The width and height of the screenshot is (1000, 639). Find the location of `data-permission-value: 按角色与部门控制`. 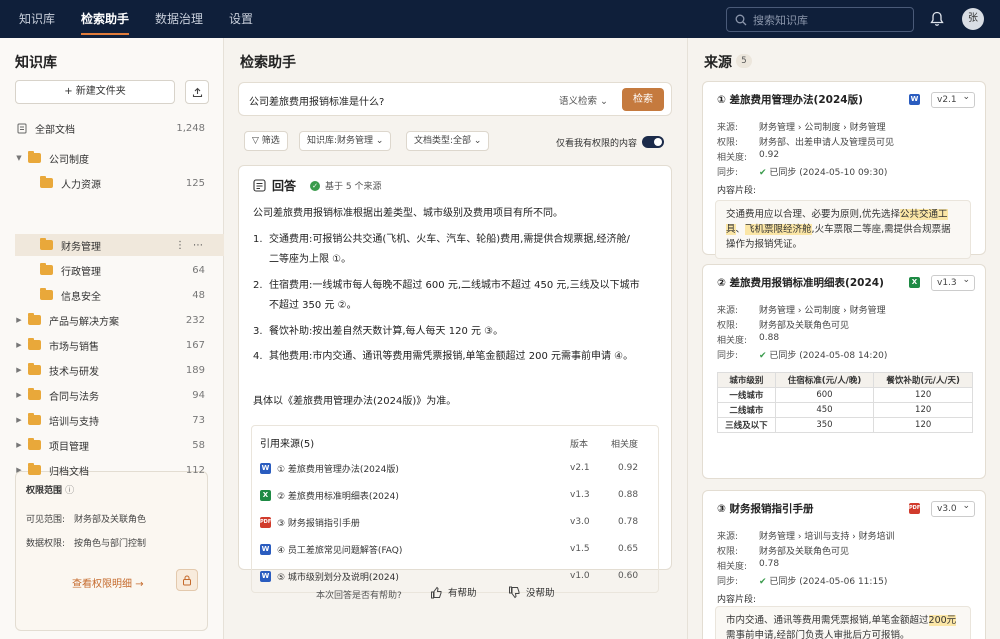

data-permission-value: 按角色与部门控制 is located at coordinates (110, 544).